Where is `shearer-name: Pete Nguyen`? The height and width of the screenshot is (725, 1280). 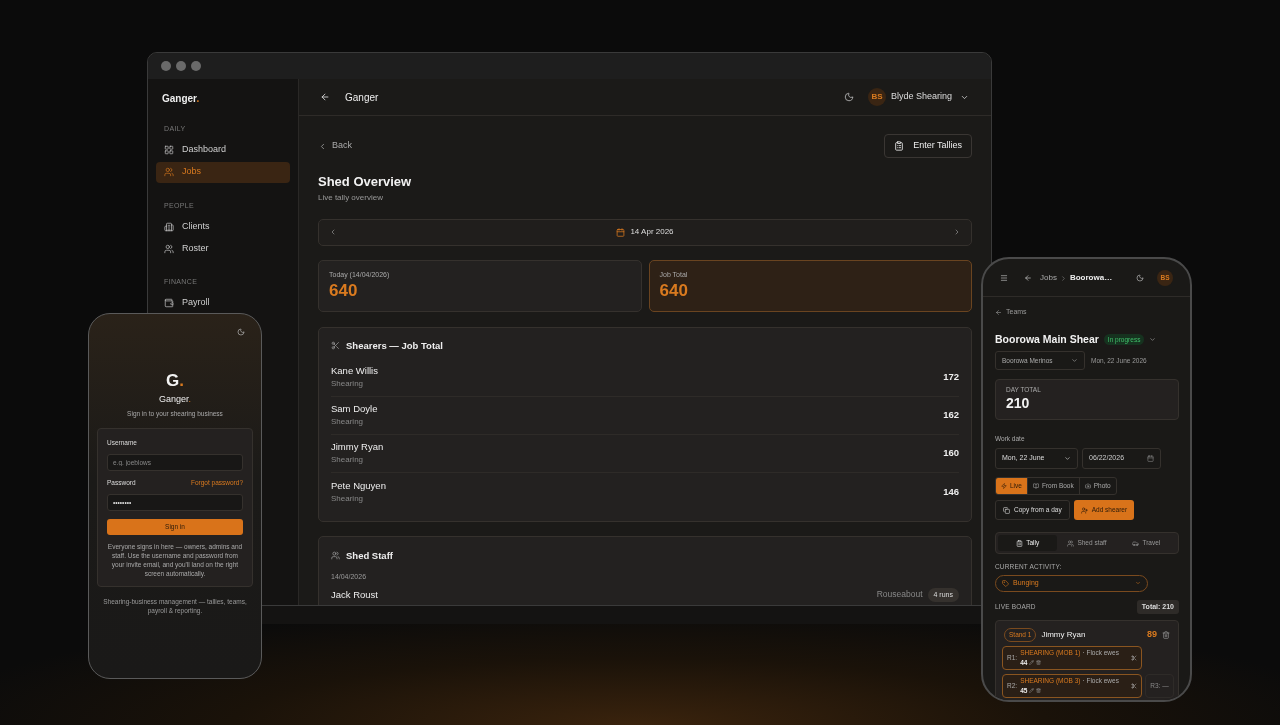
shearer-name: Pete Nguyen is located at coordinates (358, 485).